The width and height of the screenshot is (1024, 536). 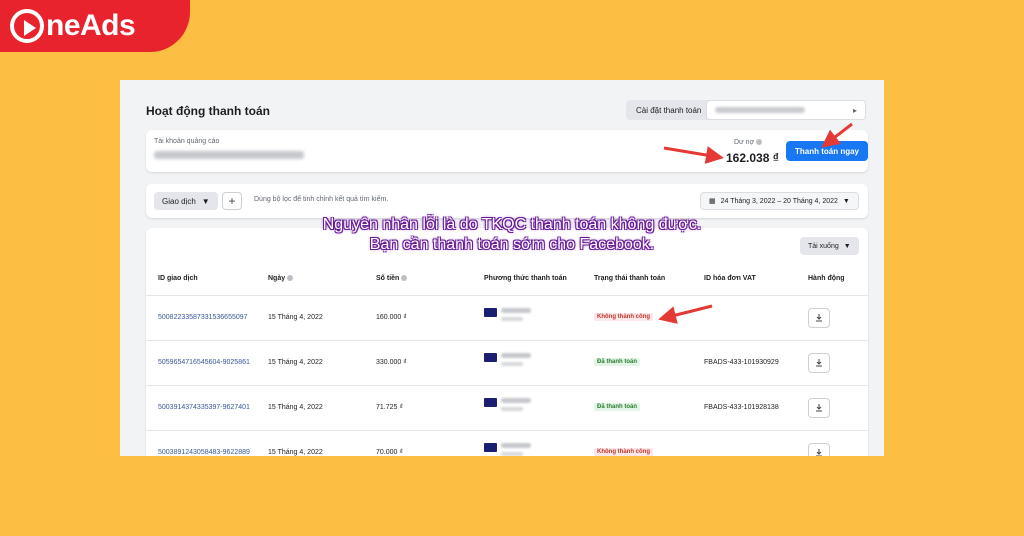 I want to click on page-title: Hoạt động thanh toán, so click(x=208, y=111).